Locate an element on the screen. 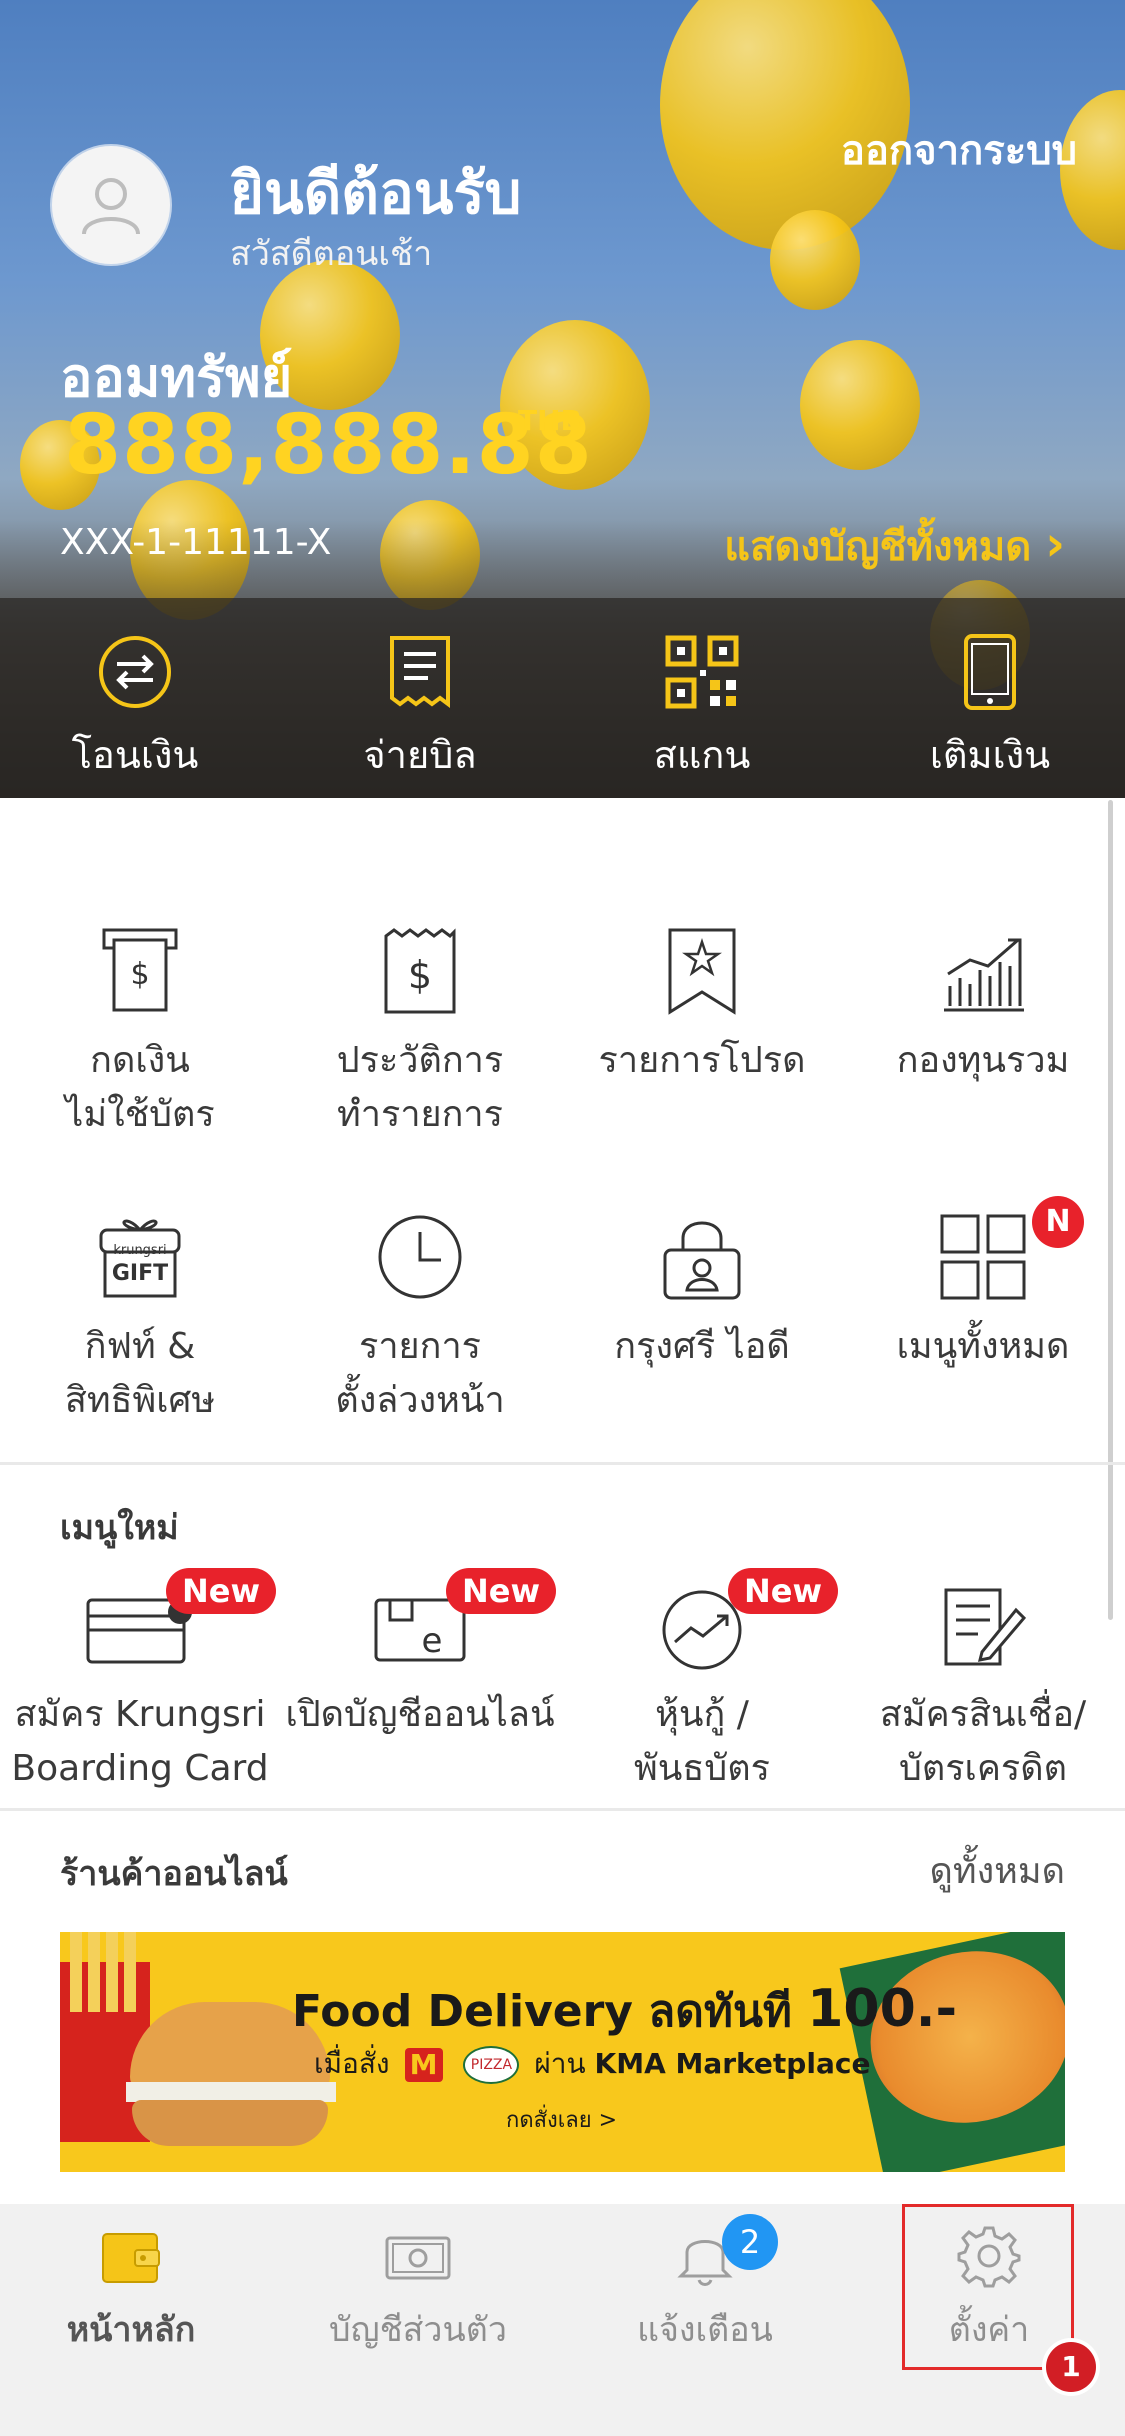 This screenshot has height=2436, width=1125. menu-label: เปิดบัญชีออนไลน์ is located at coordinates (420, 1714).